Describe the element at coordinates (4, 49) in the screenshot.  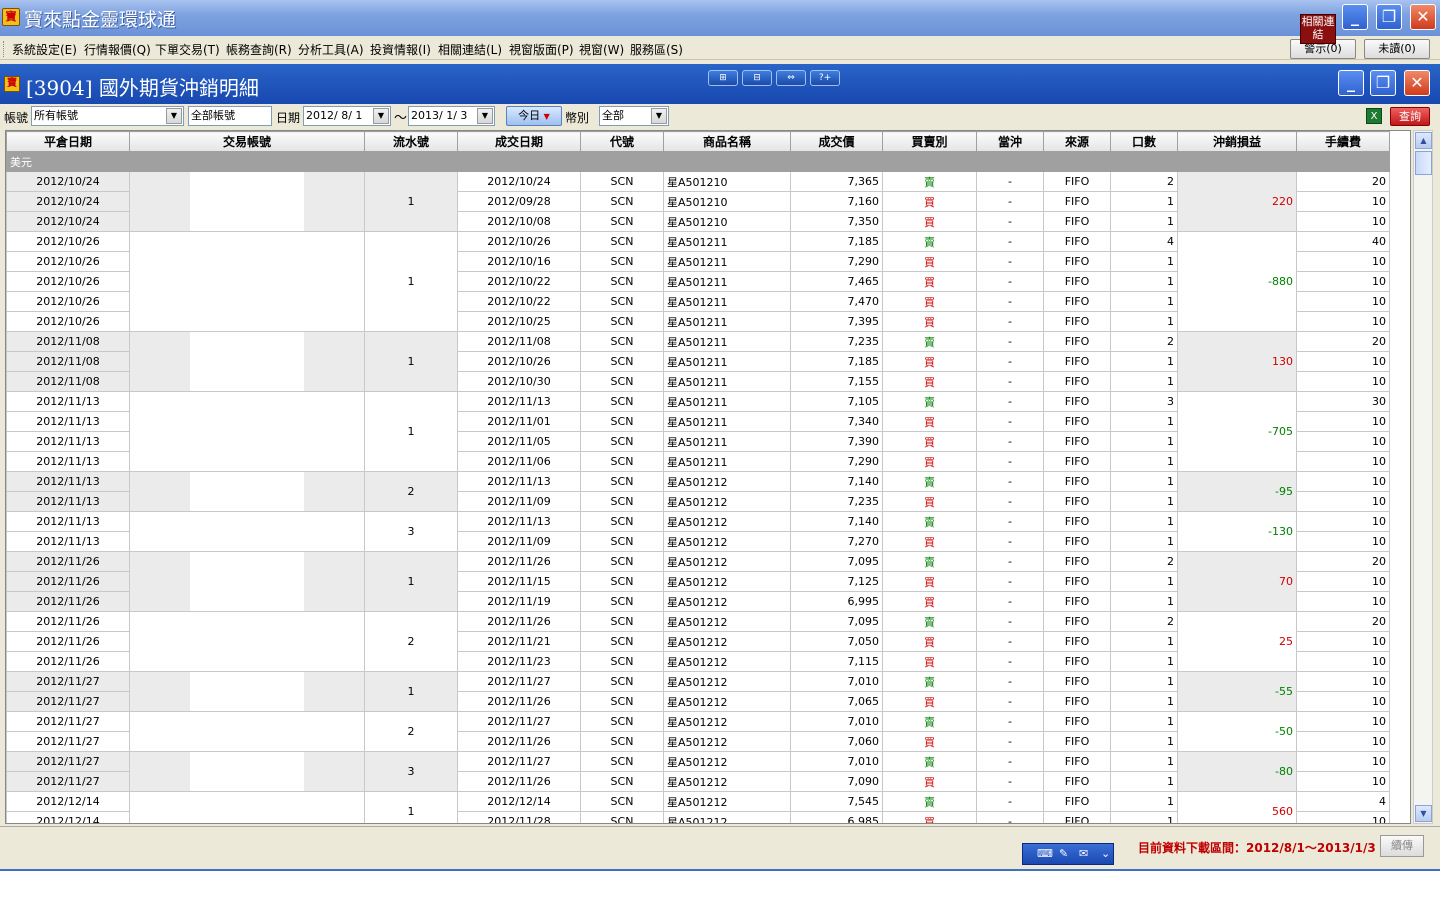
I see `toolbar-grip` at that location.